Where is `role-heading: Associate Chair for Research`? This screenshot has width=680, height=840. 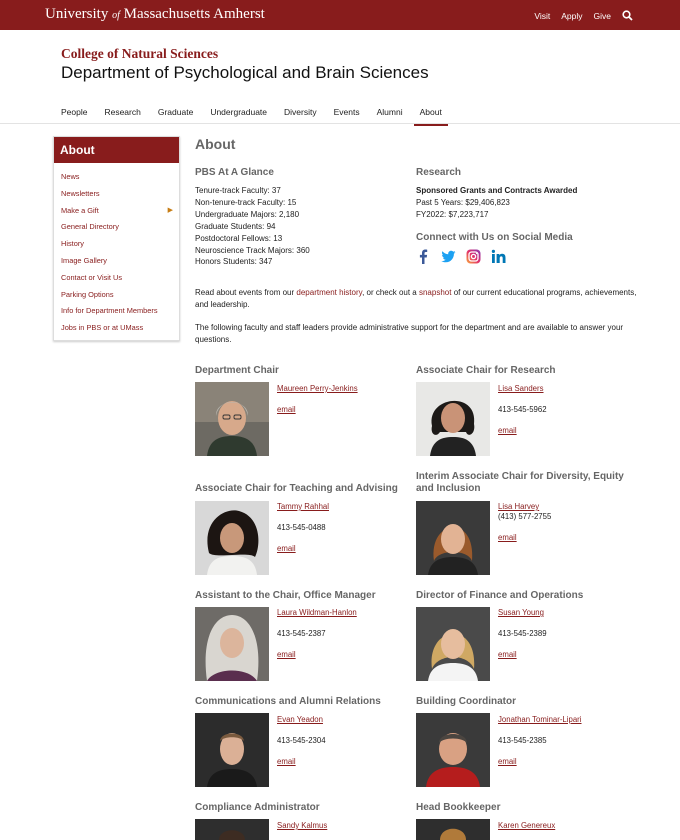 role-heading: Associate Chair for Research is located at coordinates (486, 370).